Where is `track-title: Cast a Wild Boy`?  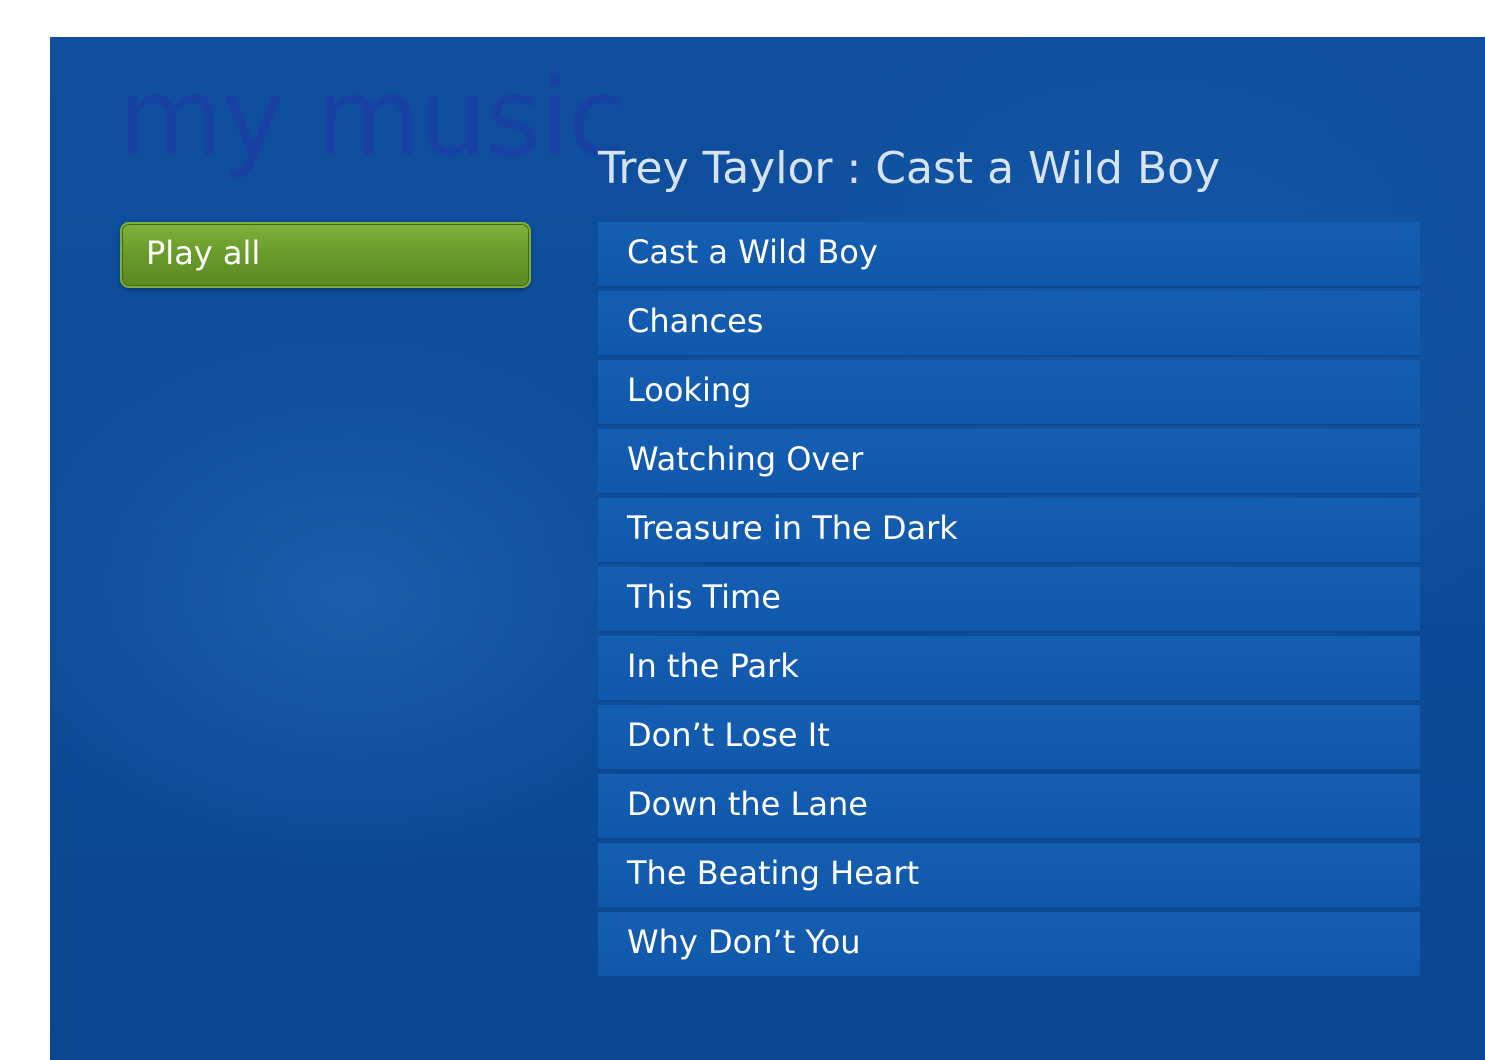 track-title: Cast a Wild Boy is located at coordinates (752, 252).